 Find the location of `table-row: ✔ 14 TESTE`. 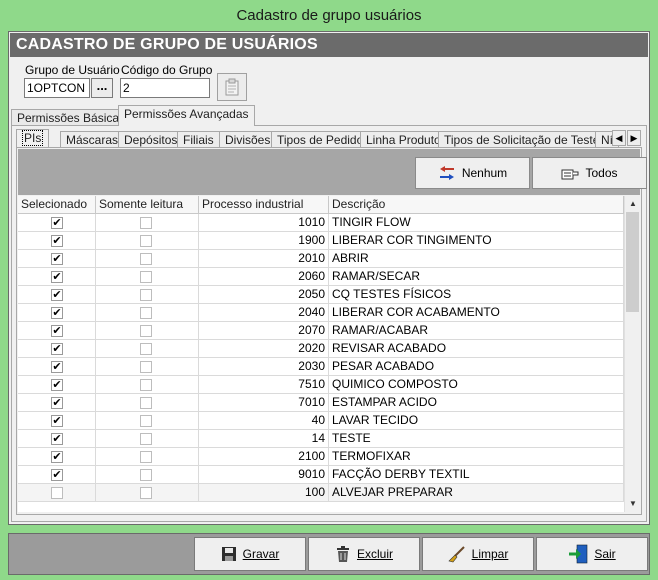

table-row: ✔ 14 TESTE is located at coordinates (321, 439).